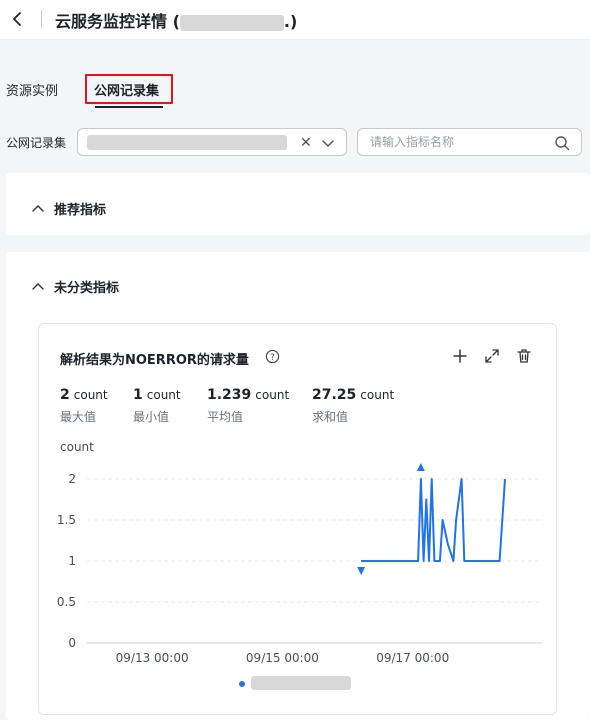 This screenshot has width=590, height=720. I want to click on stat-max: 2 count 最大值, so click(84, 404).